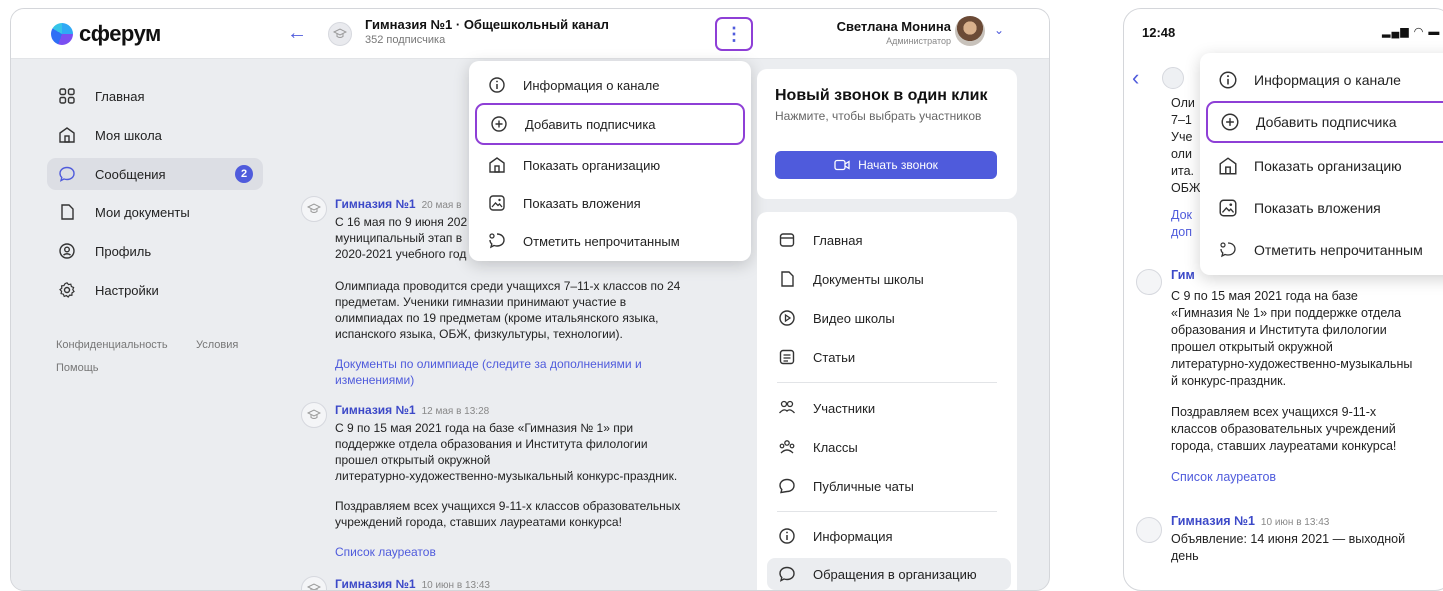  I want to click on sidebar-item-settings: Настройки, so click(155, 290).